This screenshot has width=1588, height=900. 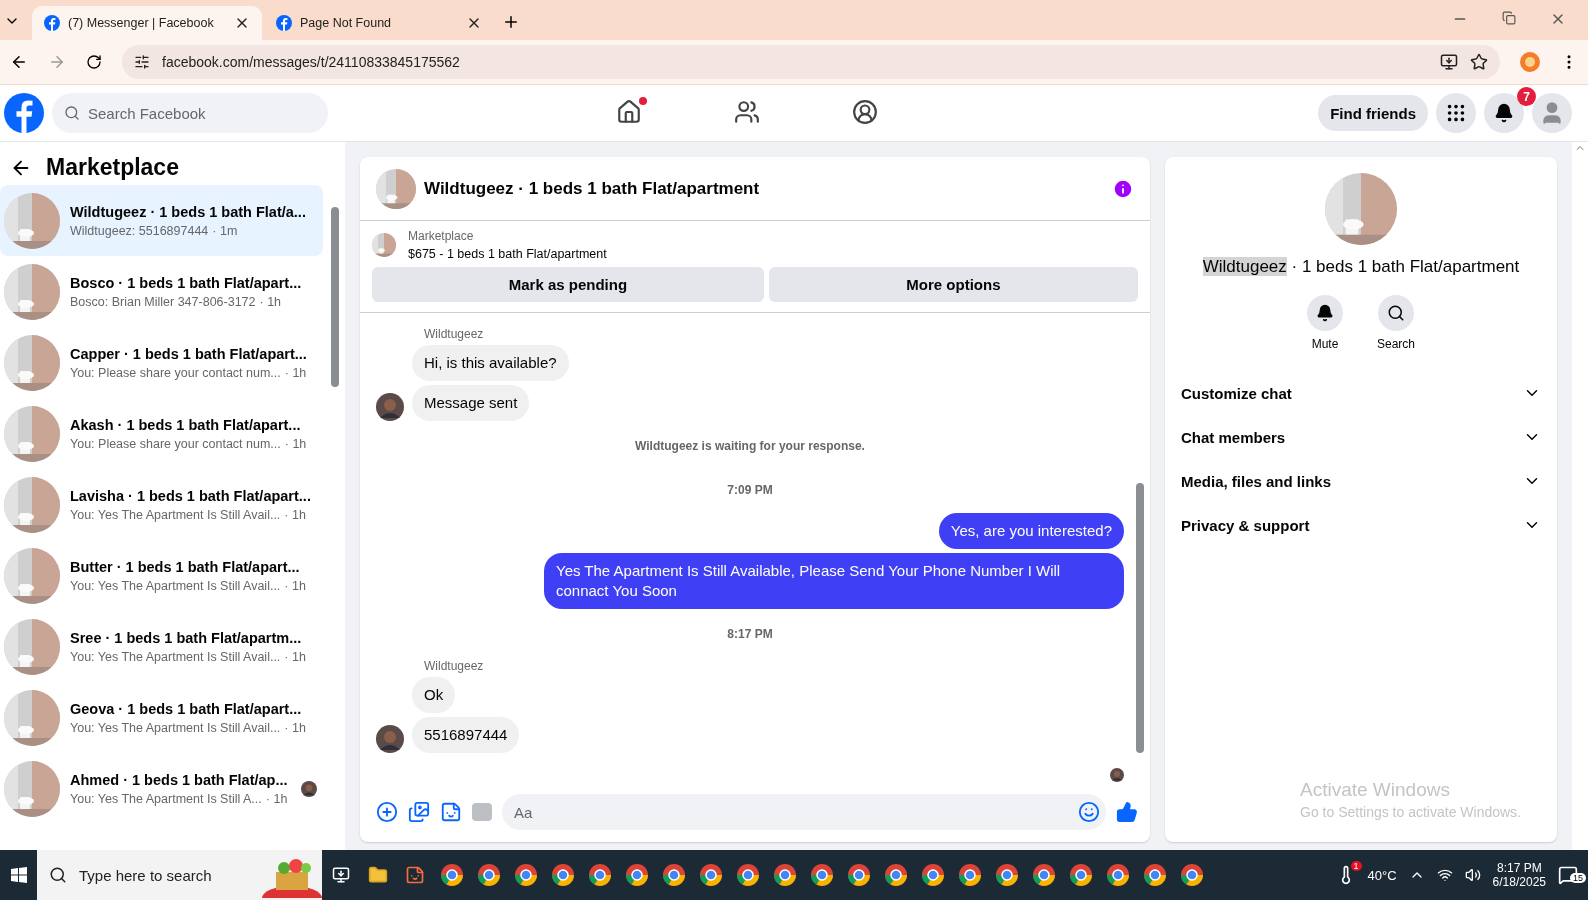 I want to click on search-icon, so click(x=1396, y=313).